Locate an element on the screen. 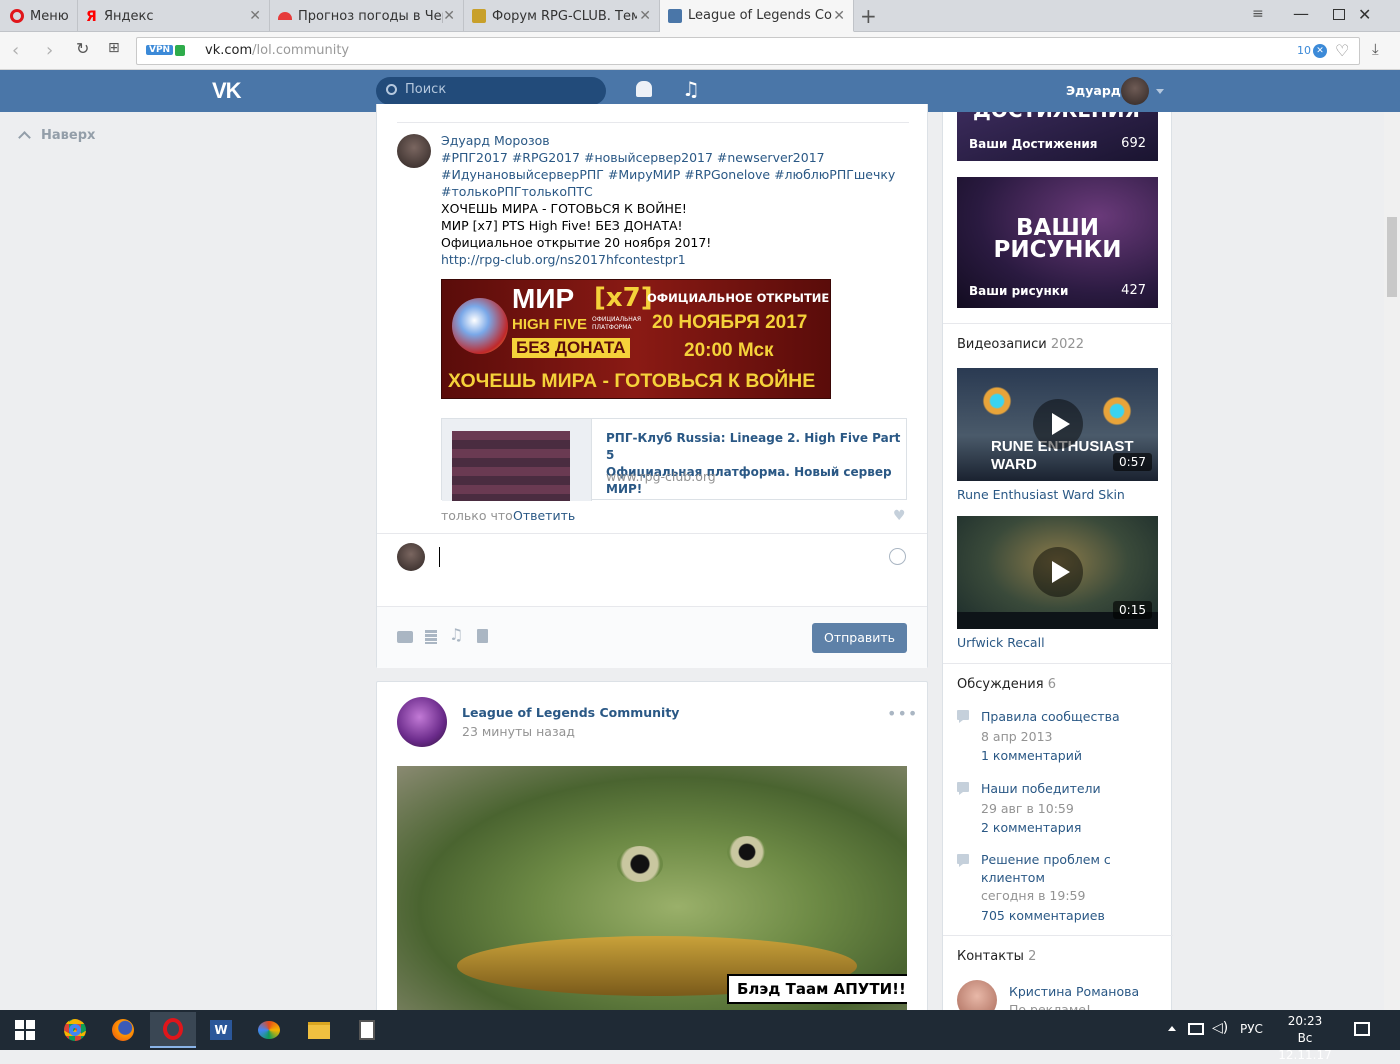  discussion-title: Наши победители is located at coordinates (1057, 789).